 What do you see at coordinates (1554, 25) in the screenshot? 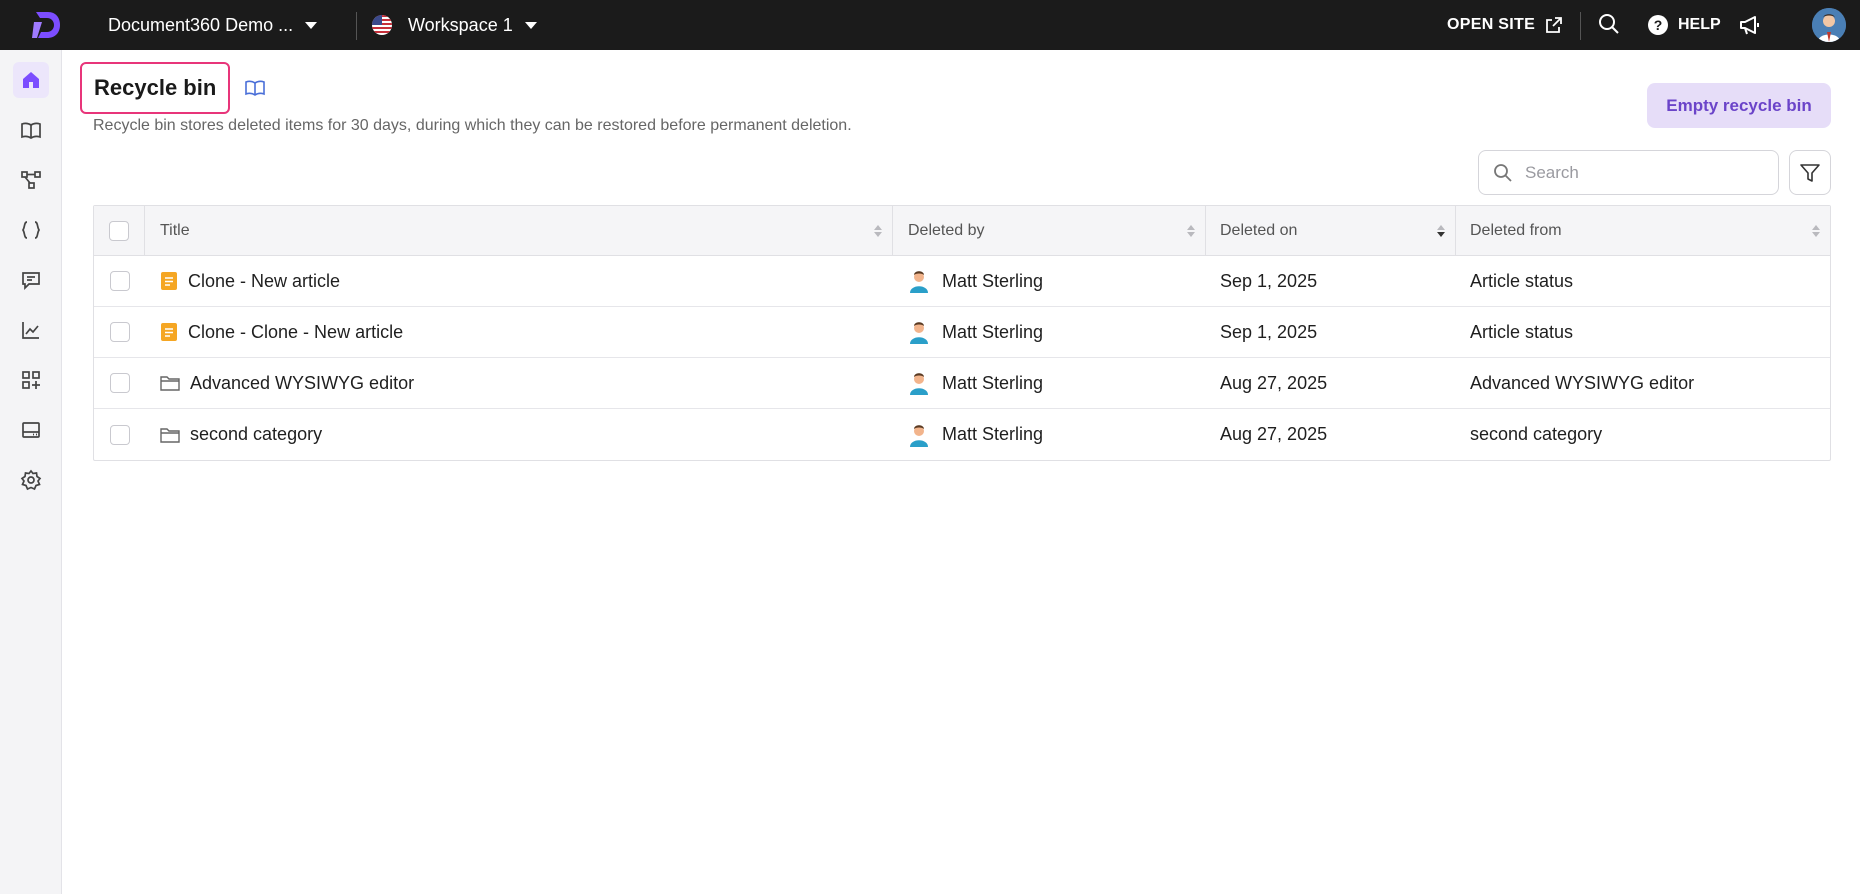
I see `external-link-icon` at bounding box center [1554, 25].